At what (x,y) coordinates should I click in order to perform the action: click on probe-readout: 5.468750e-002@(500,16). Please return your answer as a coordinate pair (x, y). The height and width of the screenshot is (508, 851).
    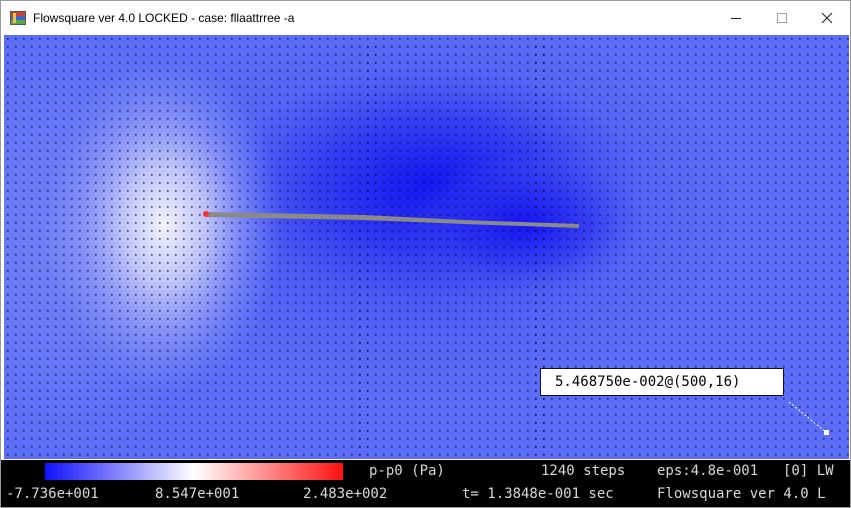
    Looking at the image, I should click on (662, 382).